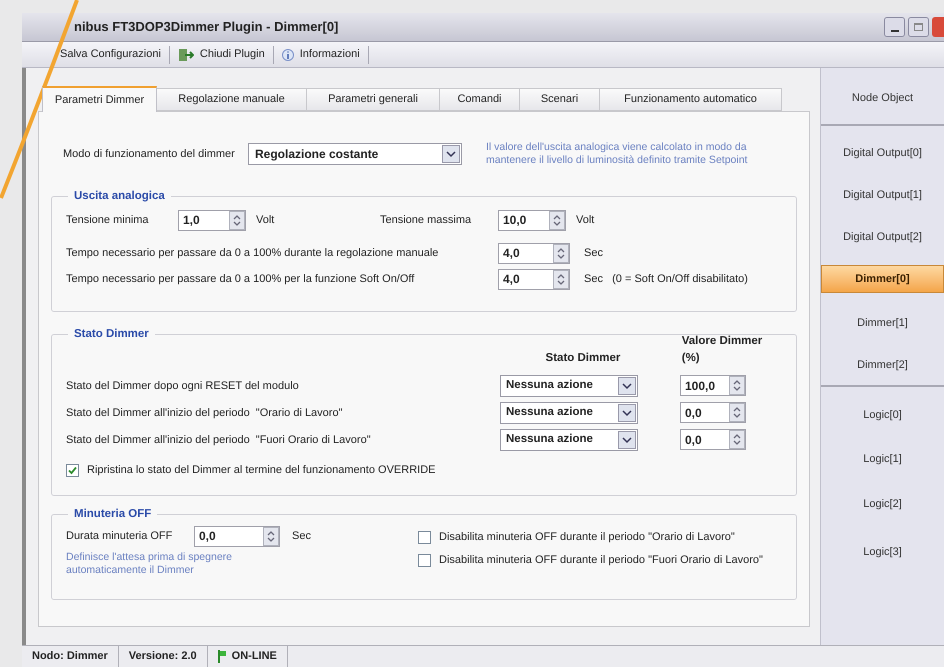 The width and height of the screenshot is (944, 667). Describe the element at coordinates (560, 99) in the screenshot. I see `tab: Scenari` at that location.